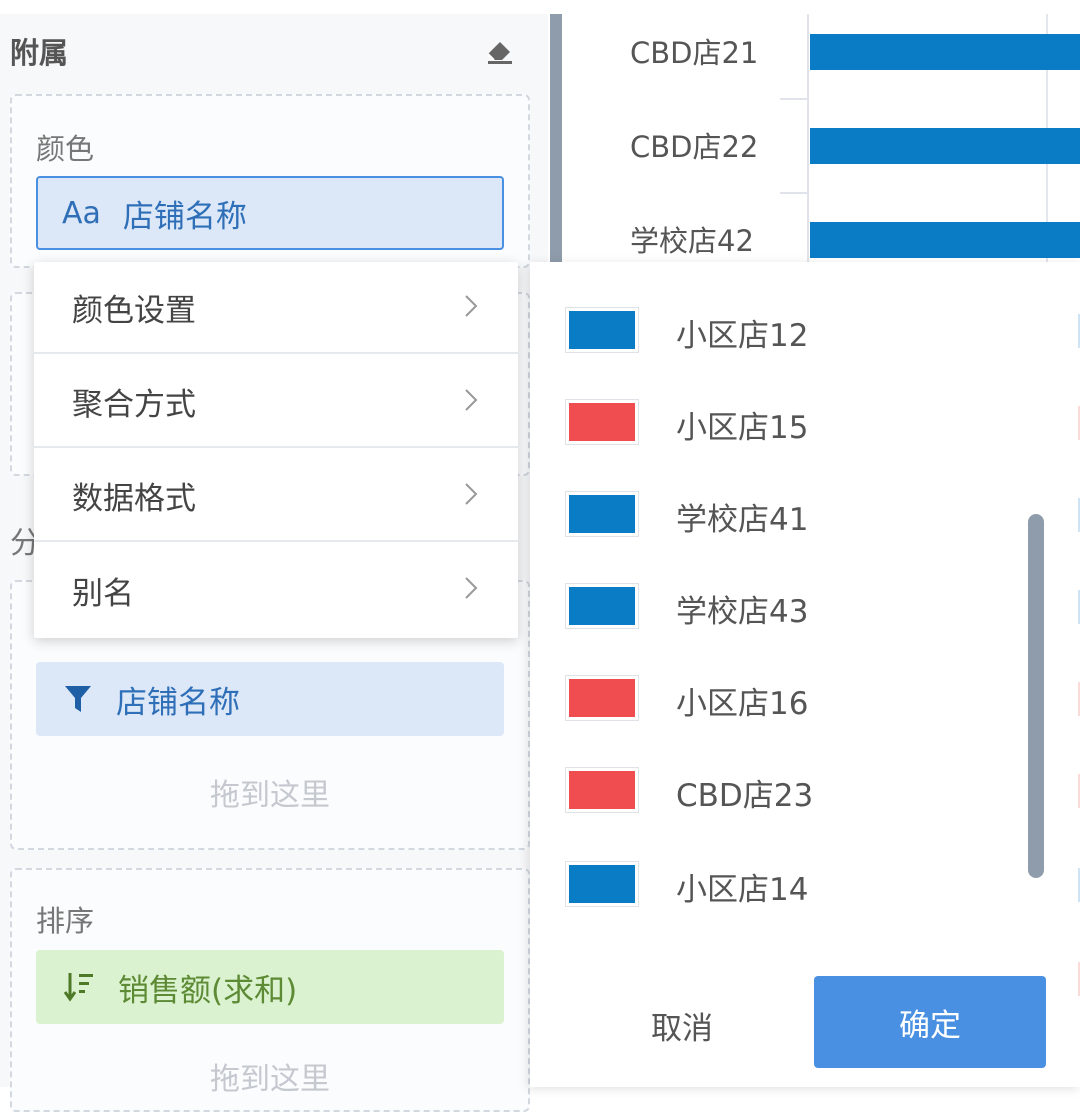  What do you see at coordinates (1036, 696) in the screenshot?
I see `color-list-scrollbar` at bounding box center [1036, 696].